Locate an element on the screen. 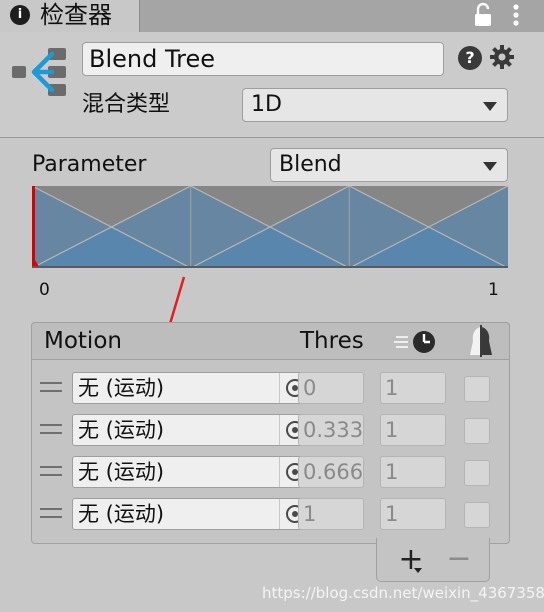 The height and width of the screenshot is (612, 544). motion-row: 无 (运动) 1 1 is located at coordinates (270, 514).